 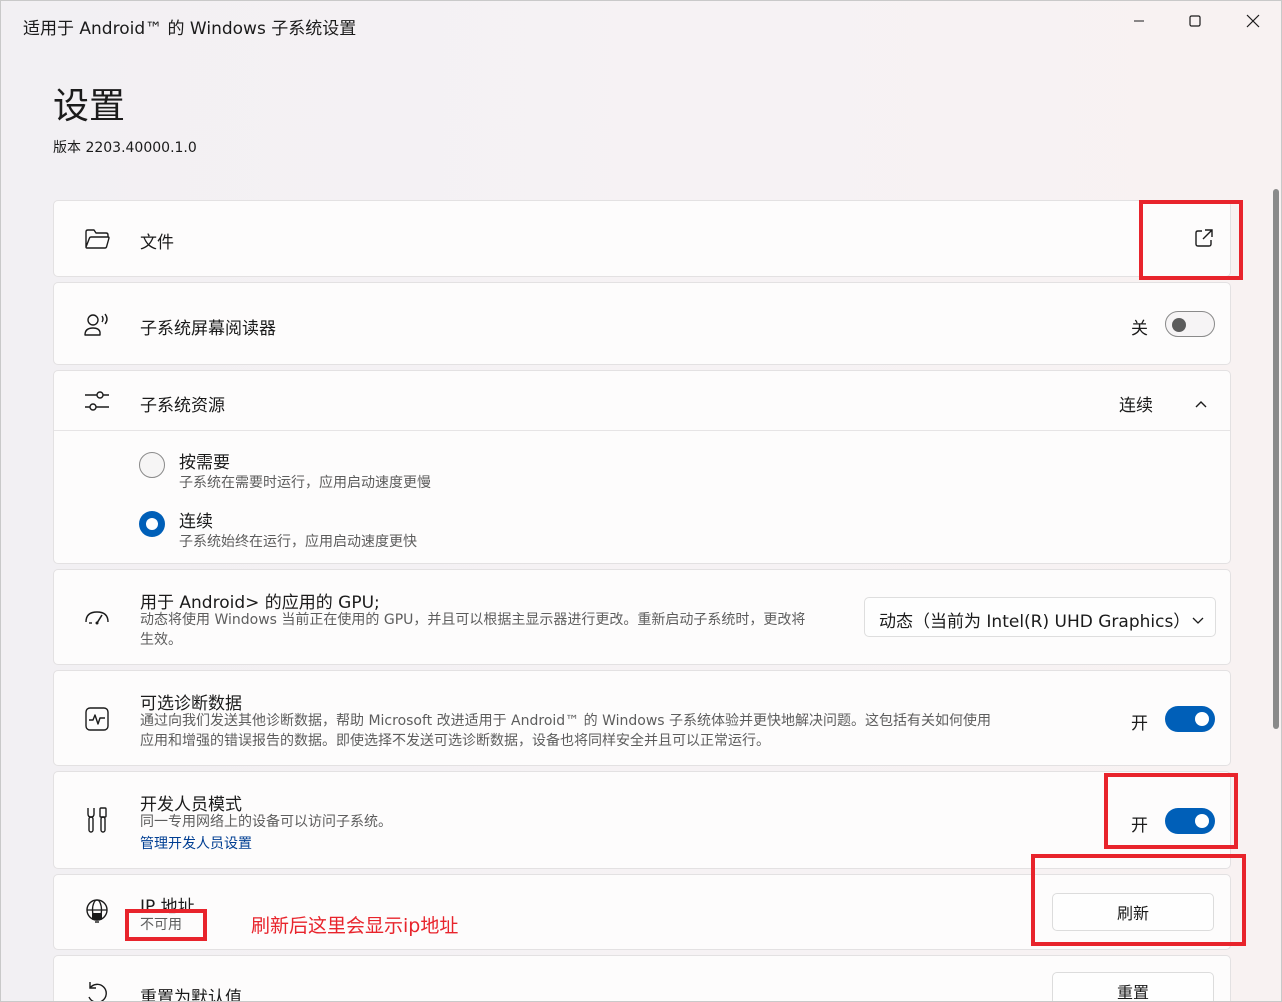 I want to click on chevron-down-icon, so click(x=1198, y=620).